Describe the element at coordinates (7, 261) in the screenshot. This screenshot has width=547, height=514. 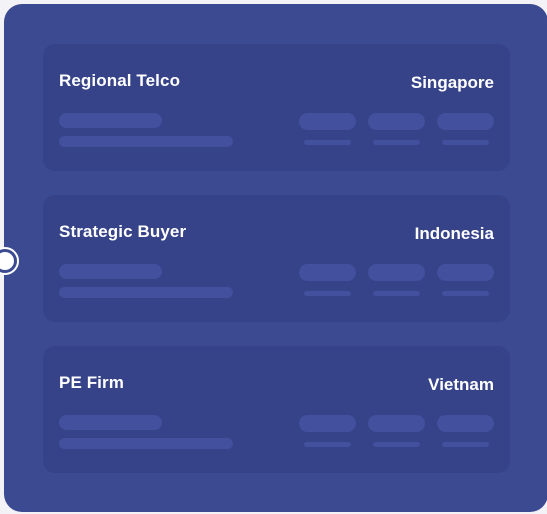
I see `connection-dot-icon` at that location.